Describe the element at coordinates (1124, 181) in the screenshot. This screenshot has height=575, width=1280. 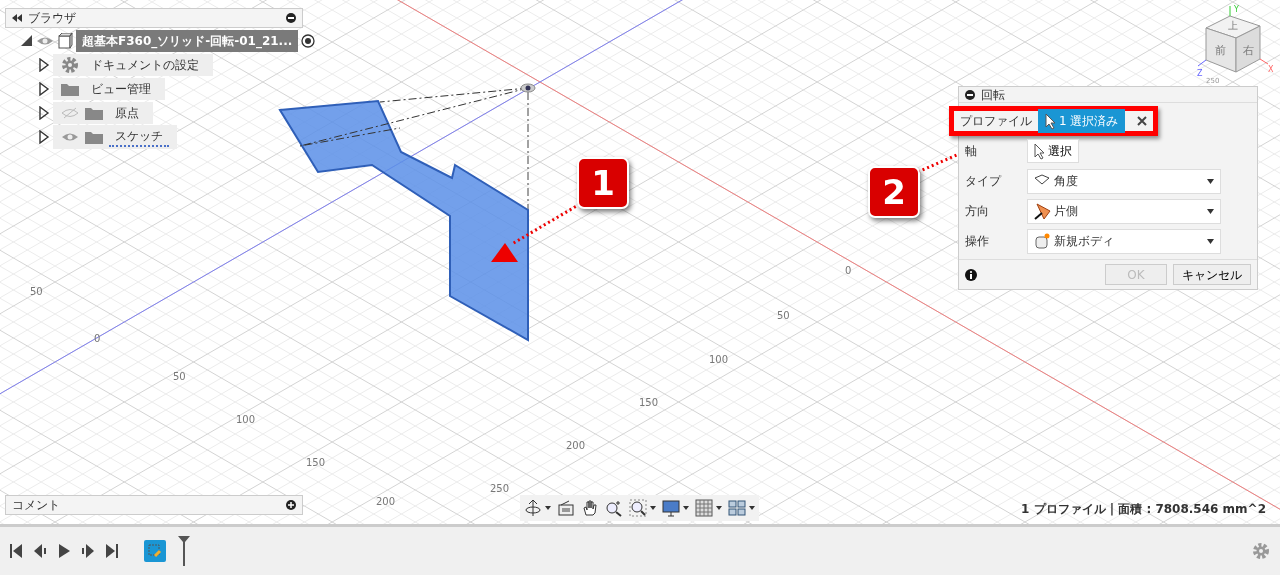
I see `dropdown-field: 角度` at that location.